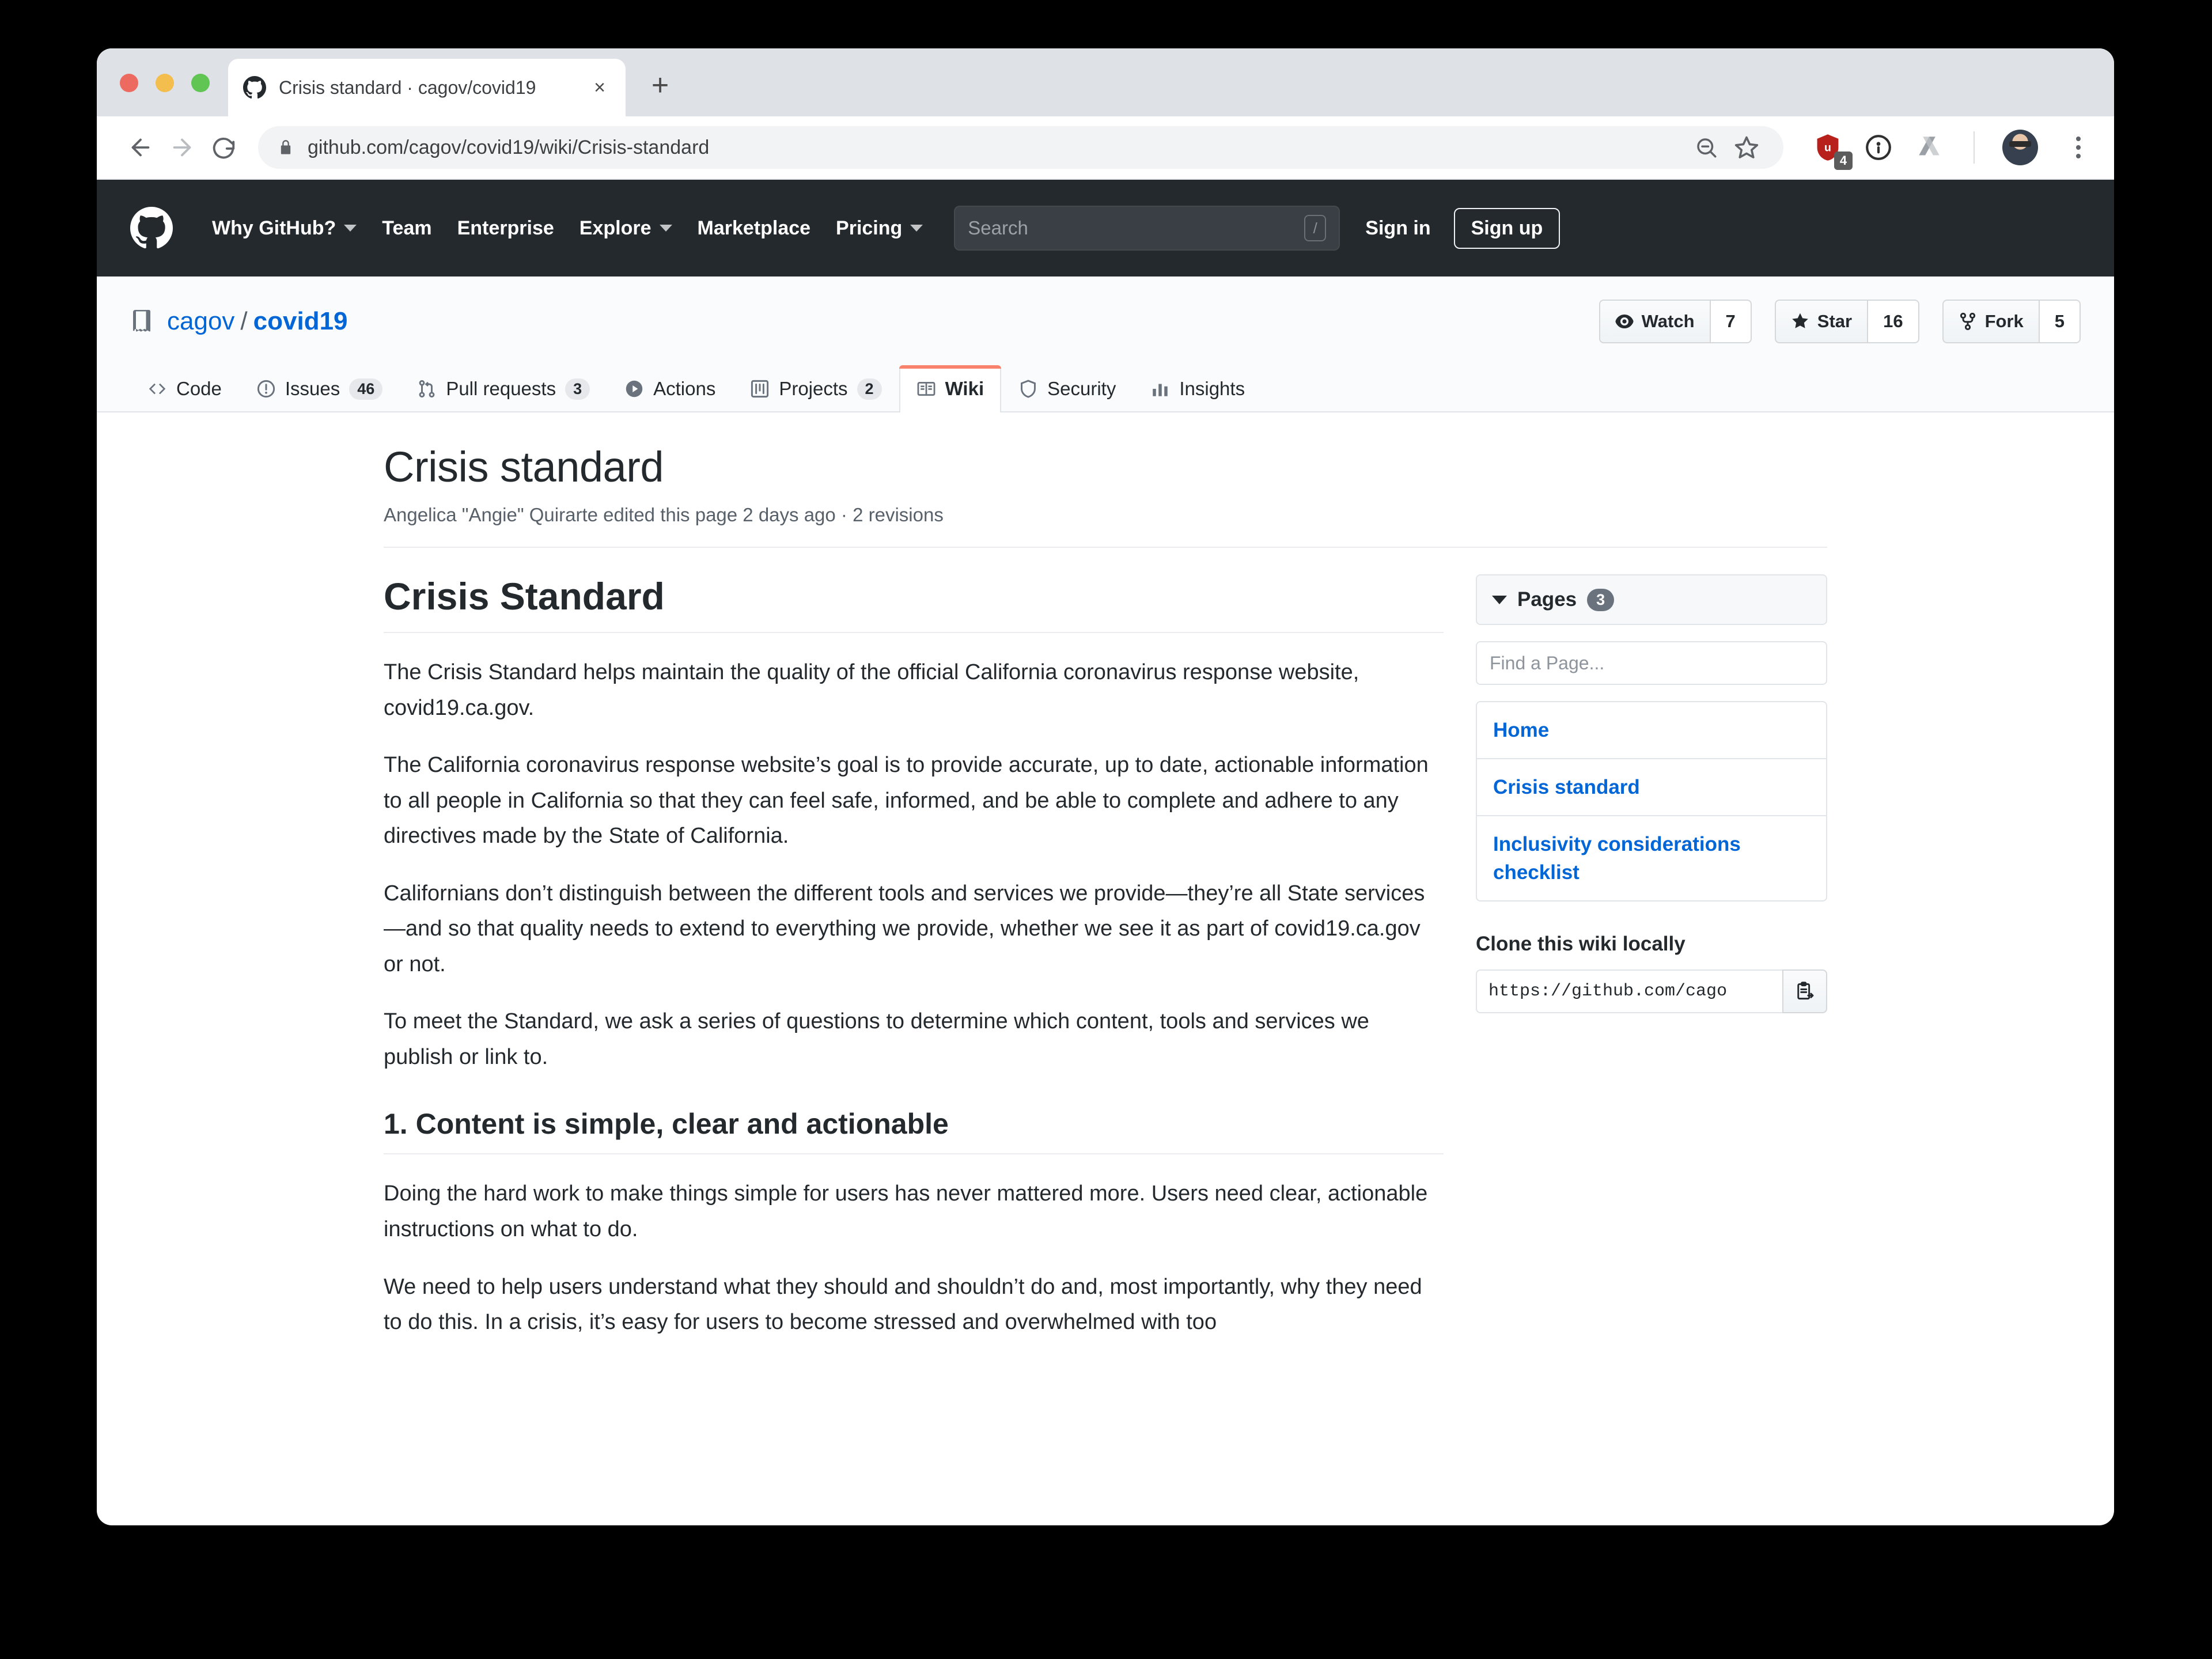 Image resolution: width=2212 pixels, height=1659 pixels. I want to click on tab-actions: Actions, so click(670, 388).